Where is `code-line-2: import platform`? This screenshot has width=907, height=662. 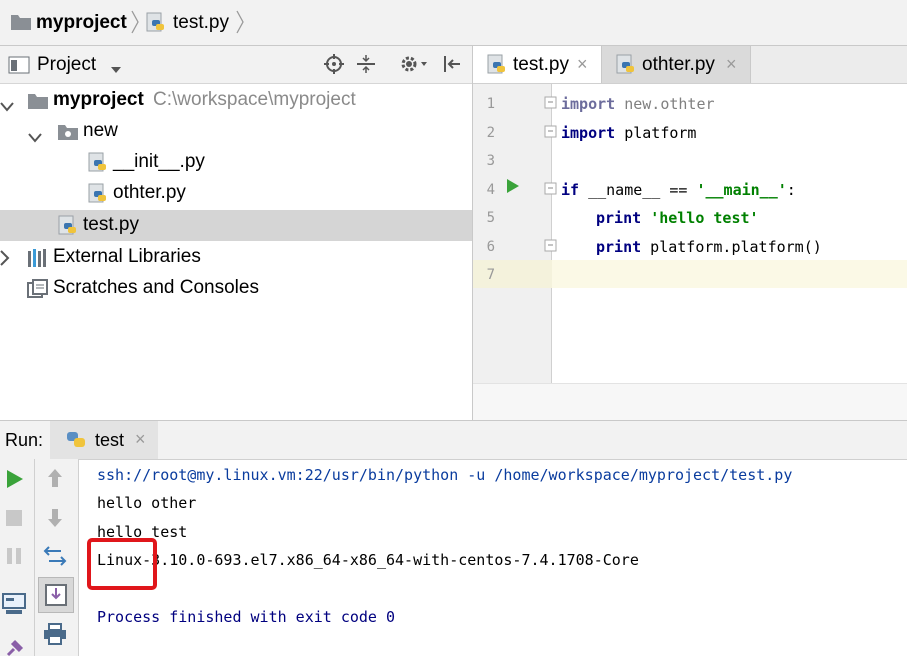
code-line-2: import platform is located at coordinates (628, 133).